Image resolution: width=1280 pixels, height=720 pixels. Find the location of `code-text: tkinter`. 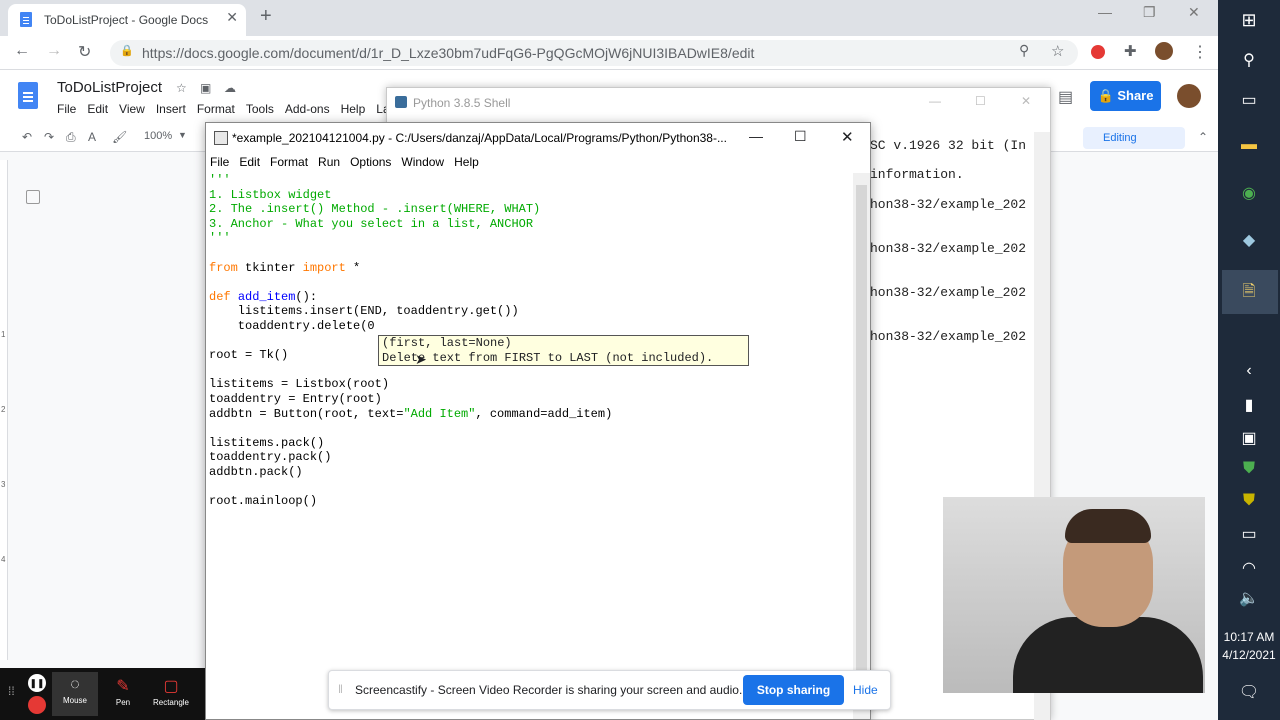

code-text: tkinter is located at coordinates (270, 267).